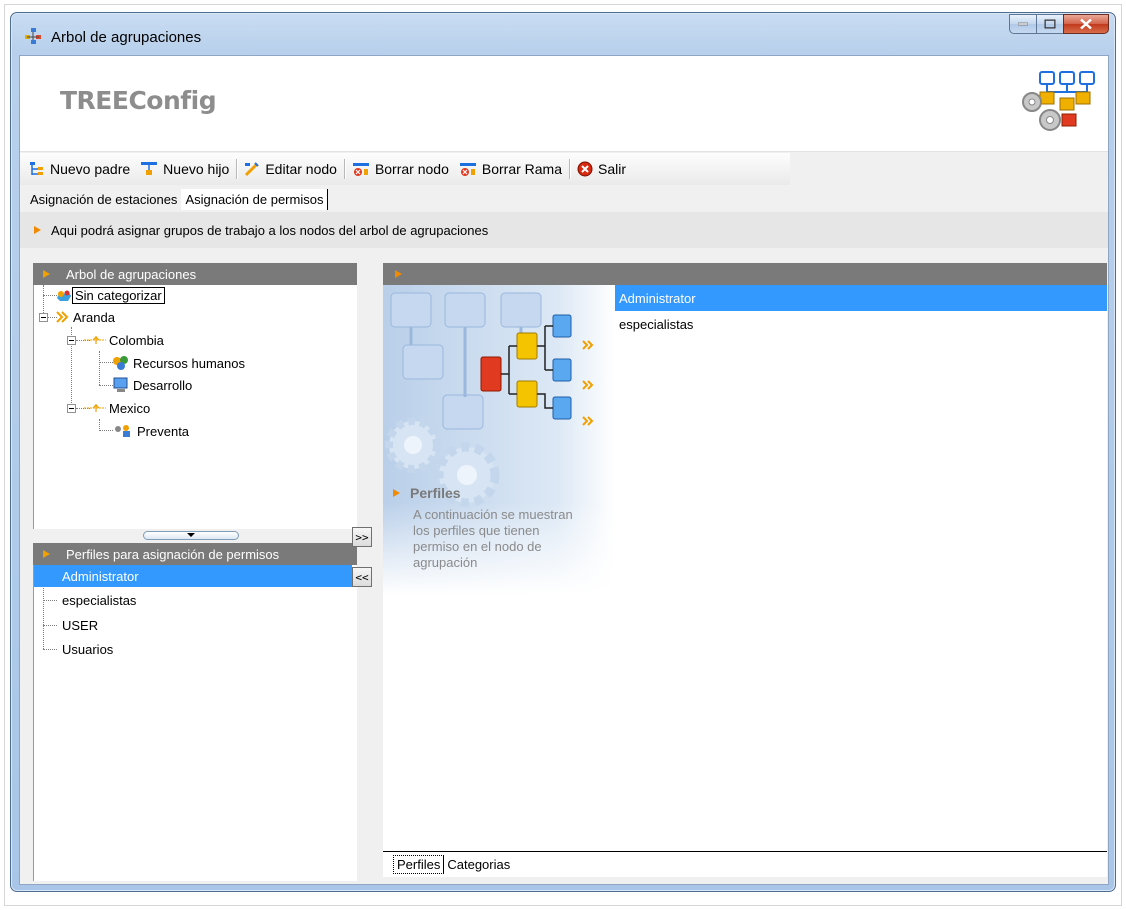 The width and height of the screenshot is (1126, 910). What do you see at coordinates (563, 34) in the screenshot?
I see `title-bar: Arbol de agrupaciones` at bounding box center [563, 34].